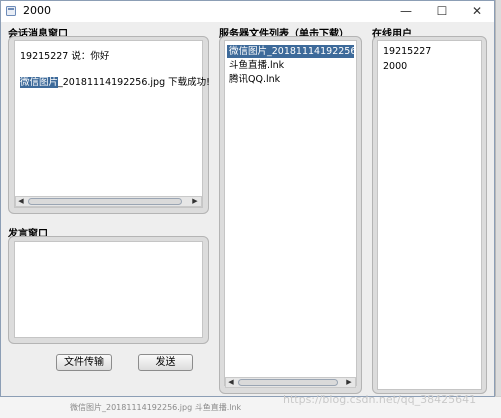 Image resolution: width=501 pixels, height=418 pixels. I want to click on chat-scroll-thumb, so click(105, 201).